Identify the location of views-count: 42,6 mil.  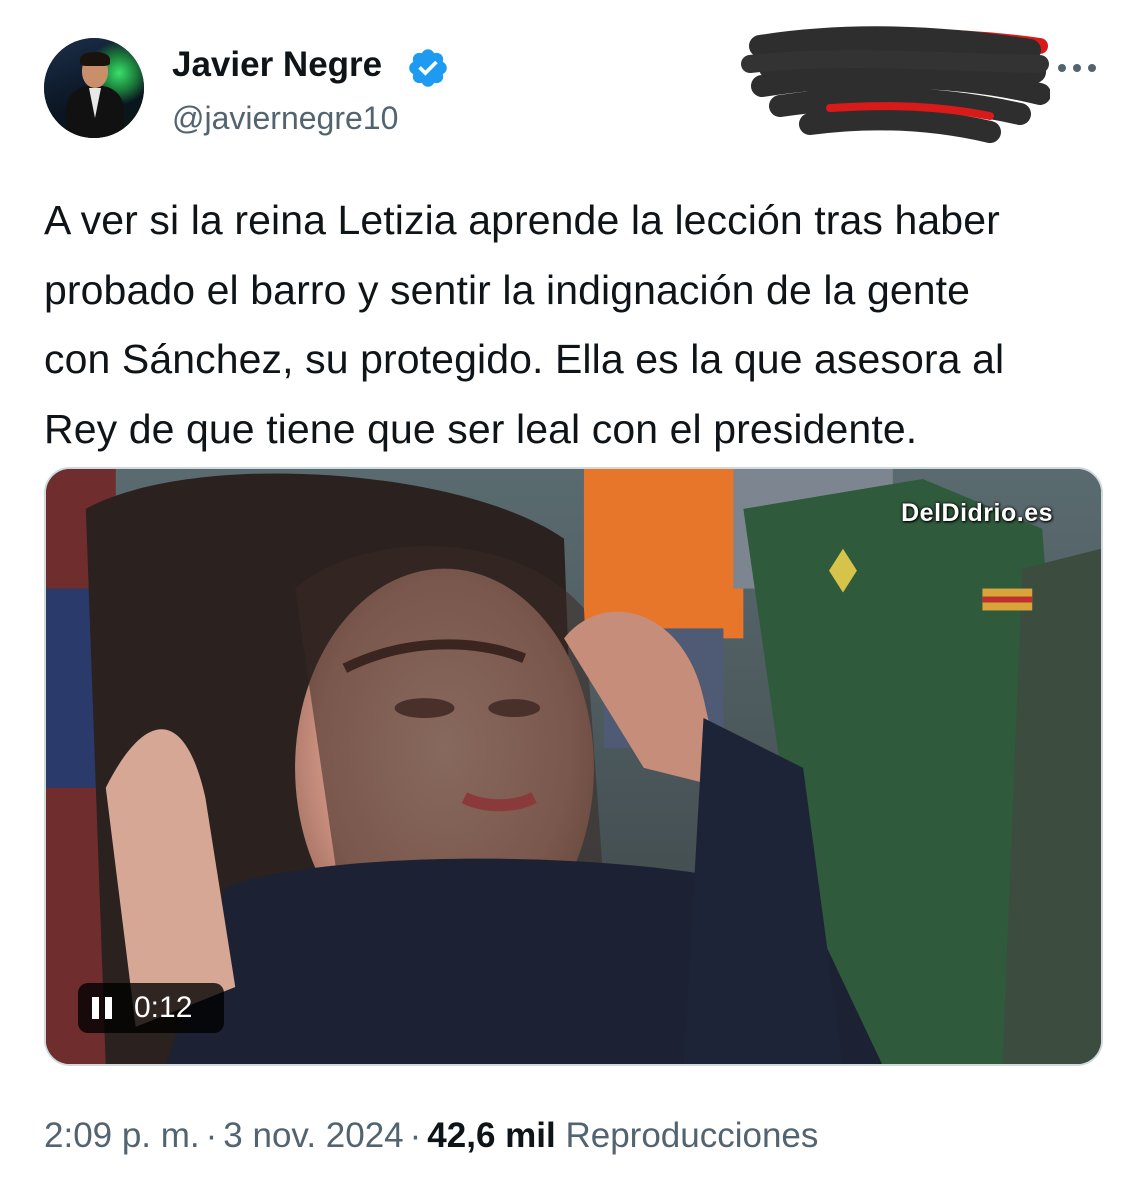
(491, 1135).